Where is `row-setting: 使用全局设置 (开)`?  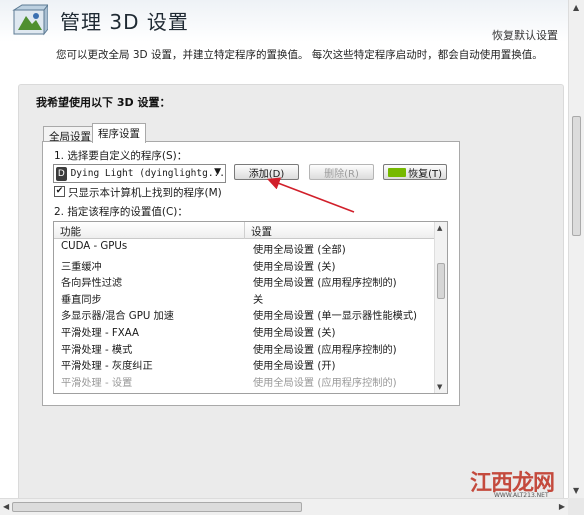 row-setting: 使用全局设置 (开) is located at coordinates (294, 367).